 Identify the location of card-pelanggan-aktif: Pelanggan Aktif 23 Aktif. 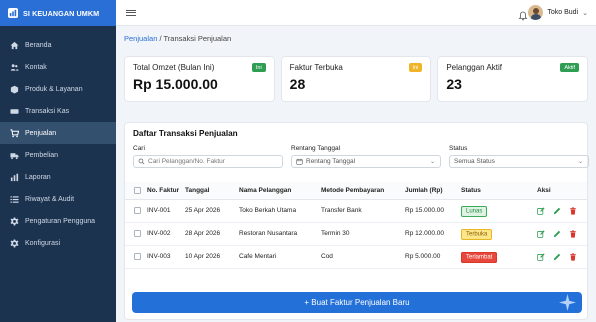
(513, 79).